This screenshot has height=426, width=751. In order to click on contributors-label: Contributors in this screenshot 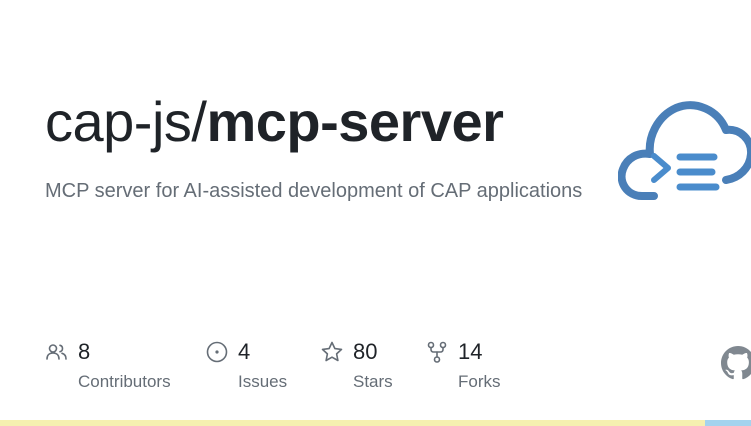, I will do `click(124, 381)`.